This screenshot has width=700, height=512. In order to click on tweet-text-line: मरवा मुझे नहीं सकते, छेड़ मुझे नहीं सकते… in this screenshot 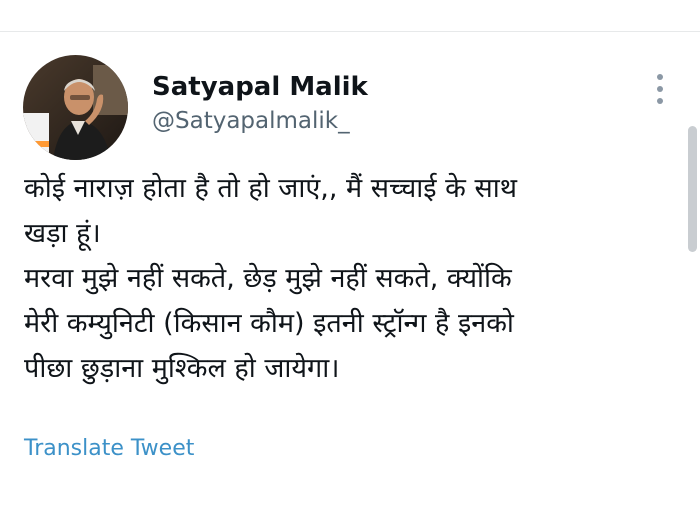, I will do `click(268, 278)`.